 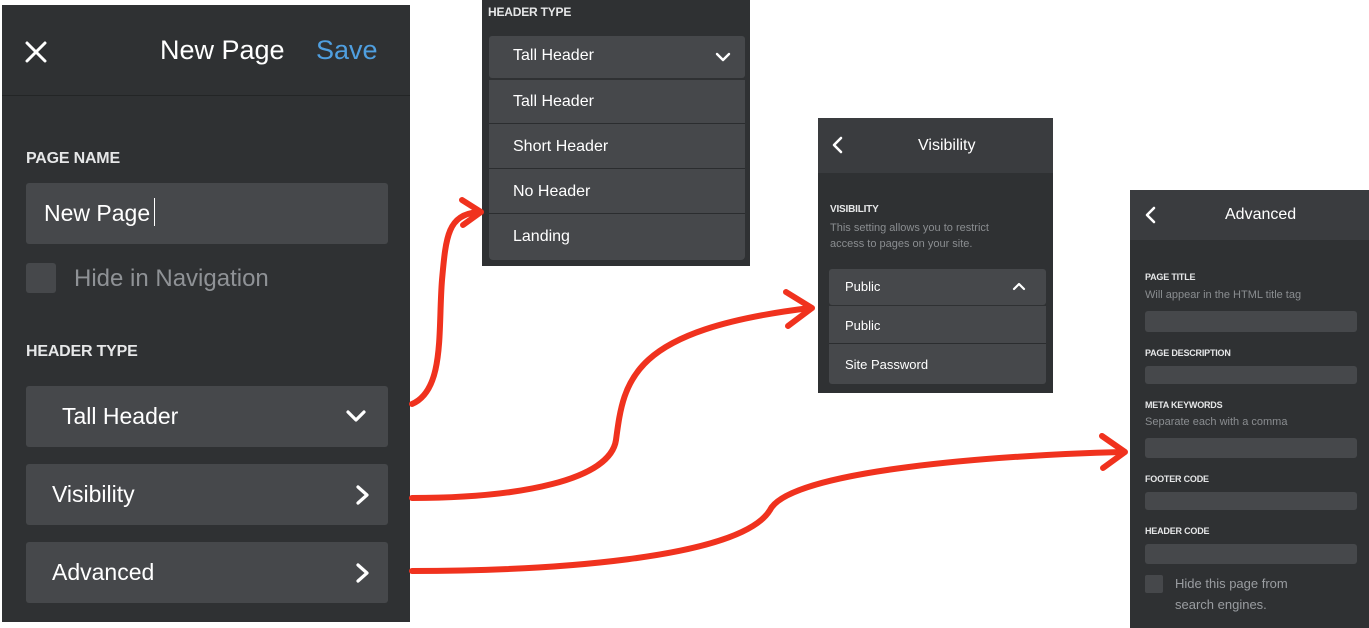 I want to click on page-description-label: PAGE DESCRIPTION, so click(x=1188, y=353).